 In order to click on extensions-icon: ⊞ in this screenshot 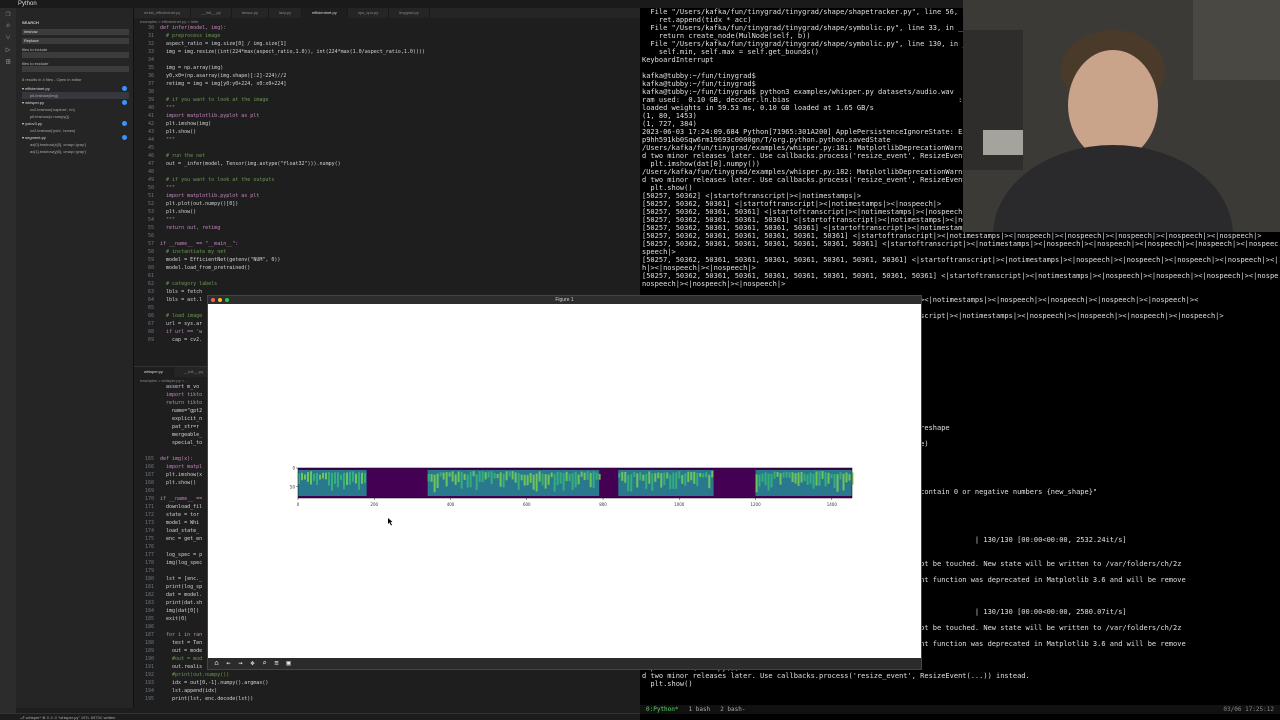, I will do `click(8, 62)`.